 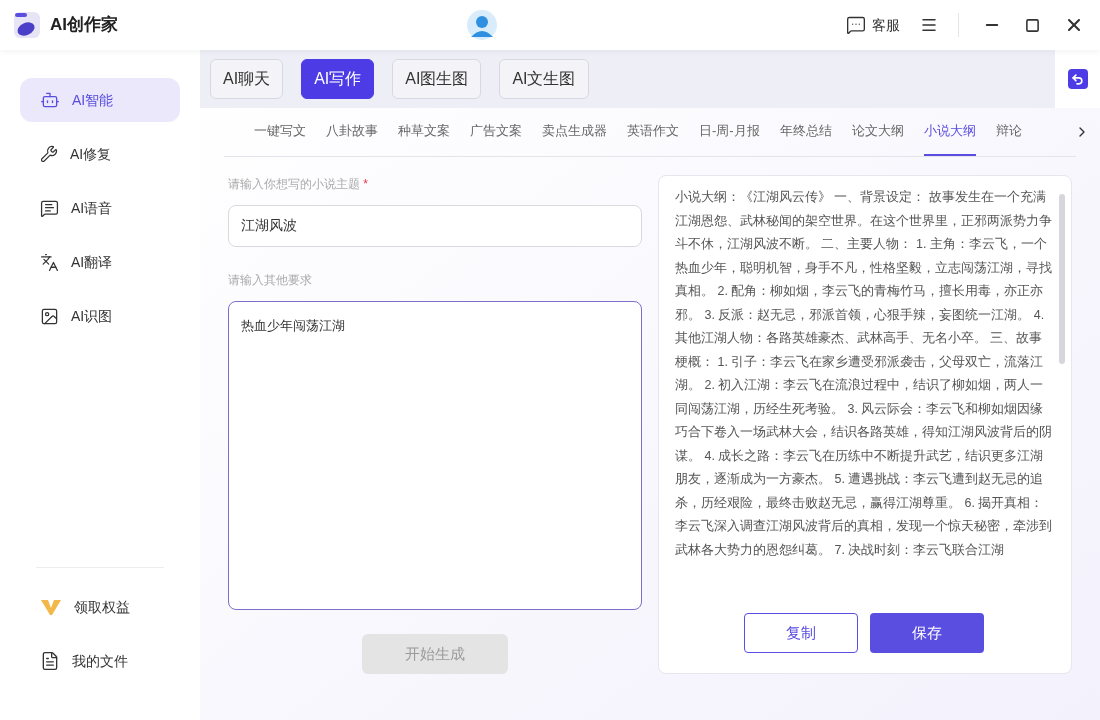 I want to click on sidebar-item: AI语音, so click(x=100, y=208).